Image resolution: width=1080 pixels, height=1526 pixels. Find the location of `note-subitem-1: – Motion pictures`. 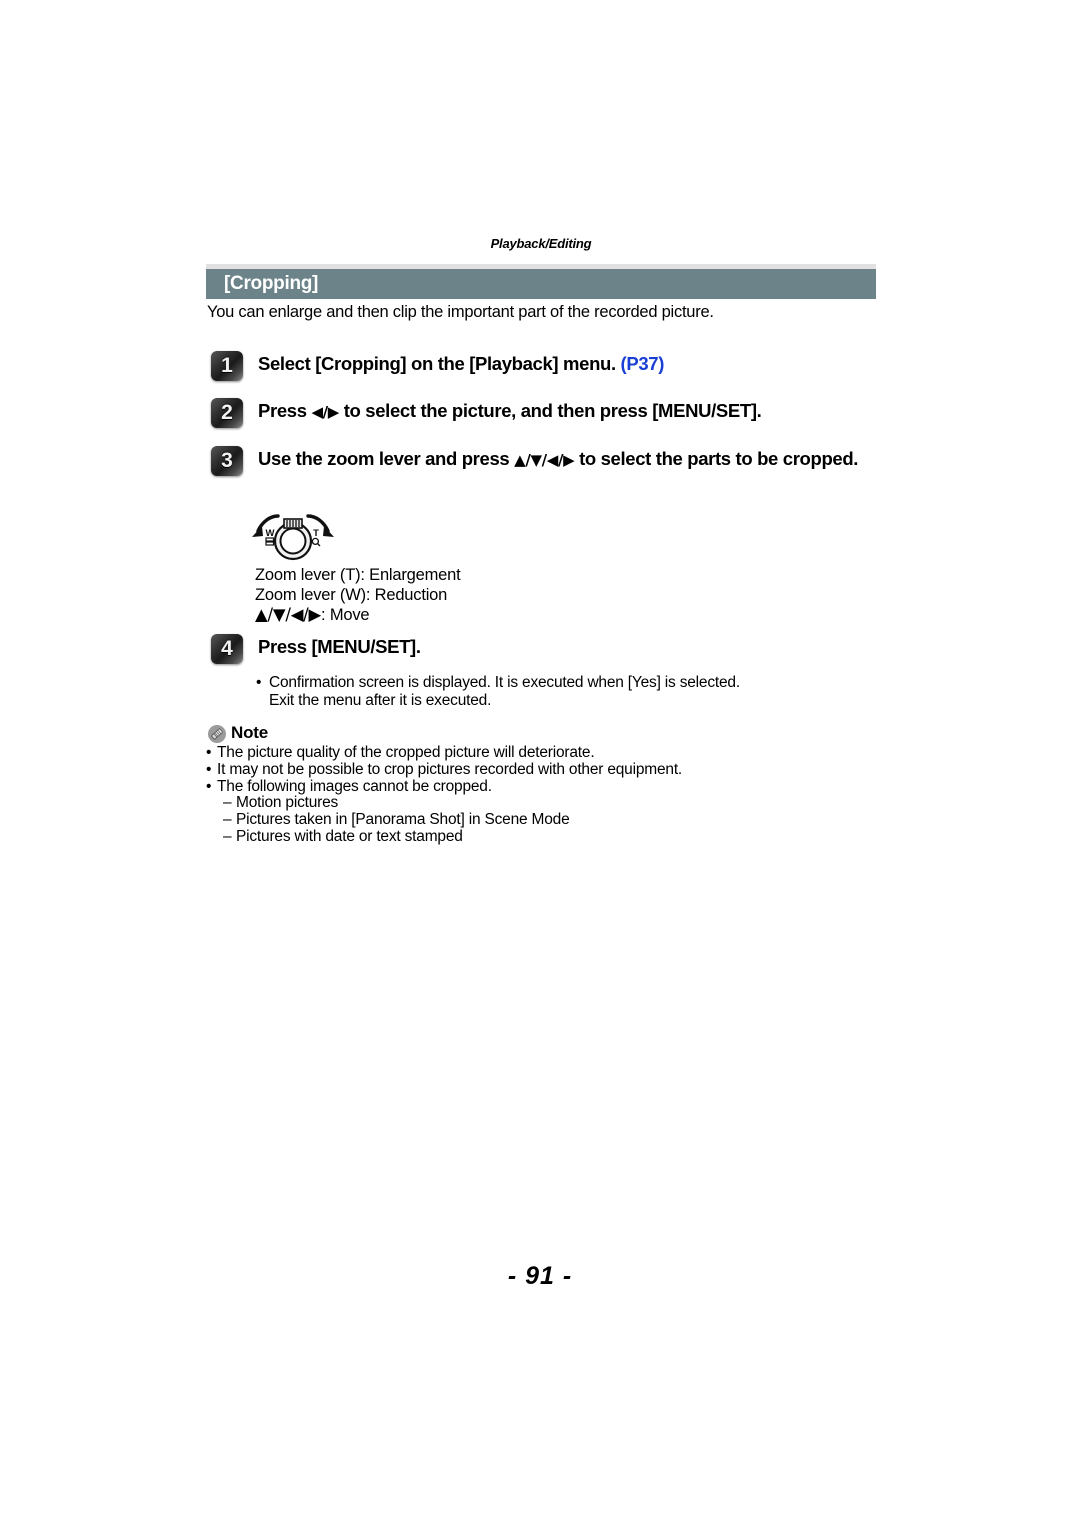

note-subitem-1: – Motion pictures is located at coordinates (546, 803).